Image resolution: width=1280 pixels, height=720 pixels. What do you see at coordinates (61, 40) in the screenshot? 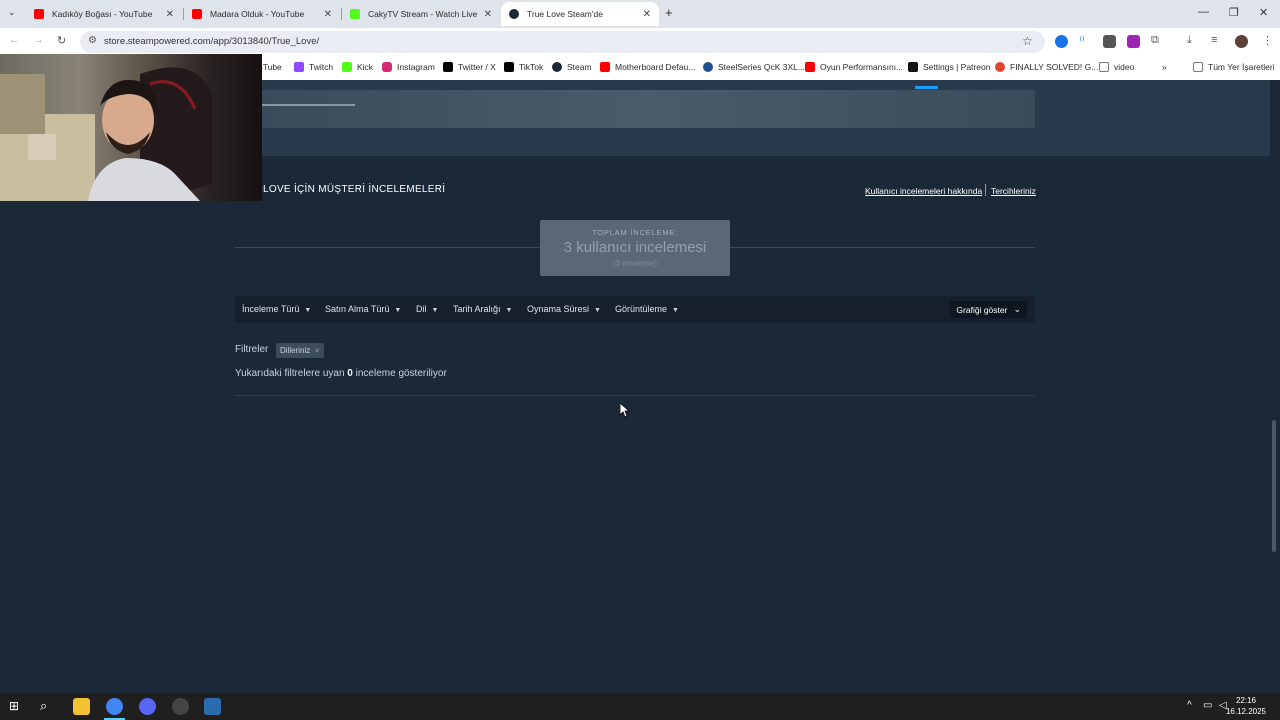
I see `reload-icon: ↻` at bounding box center [61, 40].